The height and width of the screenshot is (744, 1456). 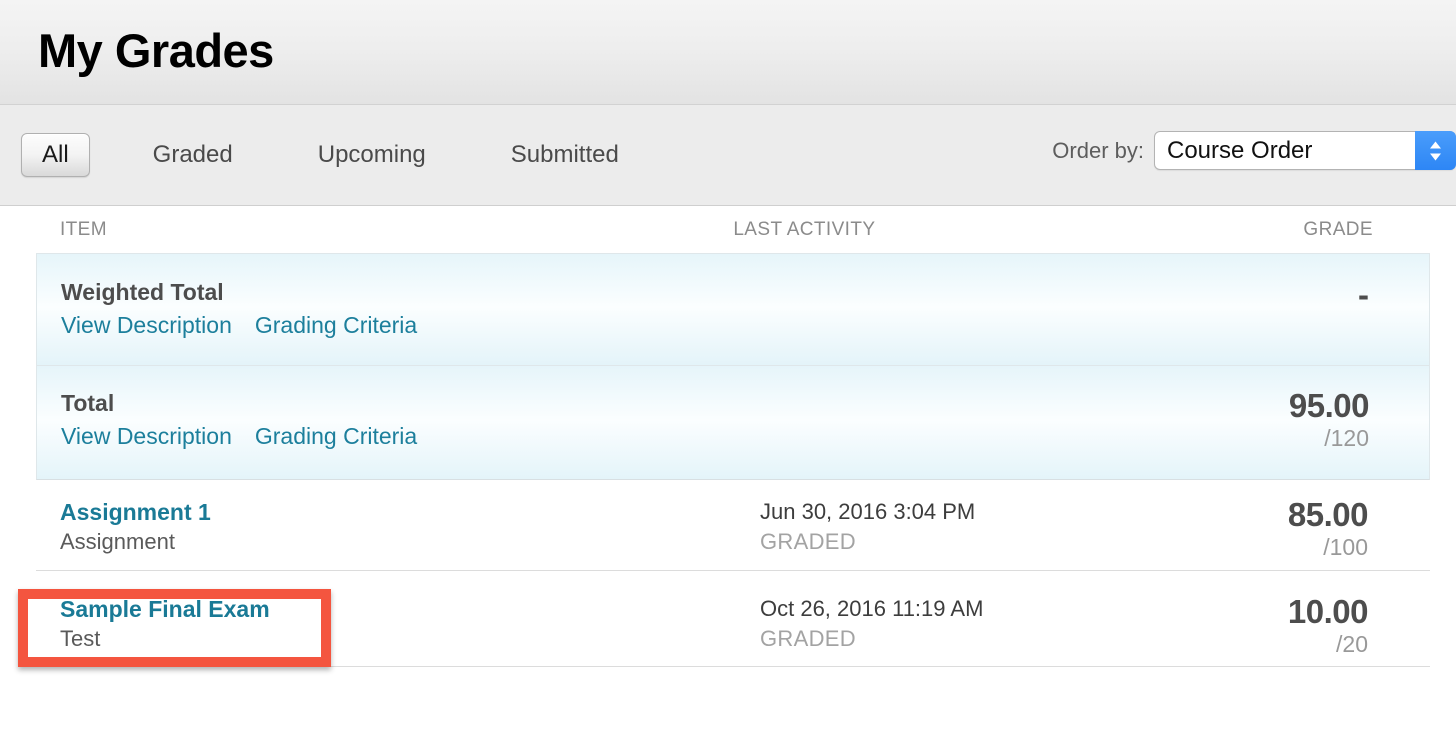 I want to click on row-subtitle: Assignment, so click(x=117, y=542).